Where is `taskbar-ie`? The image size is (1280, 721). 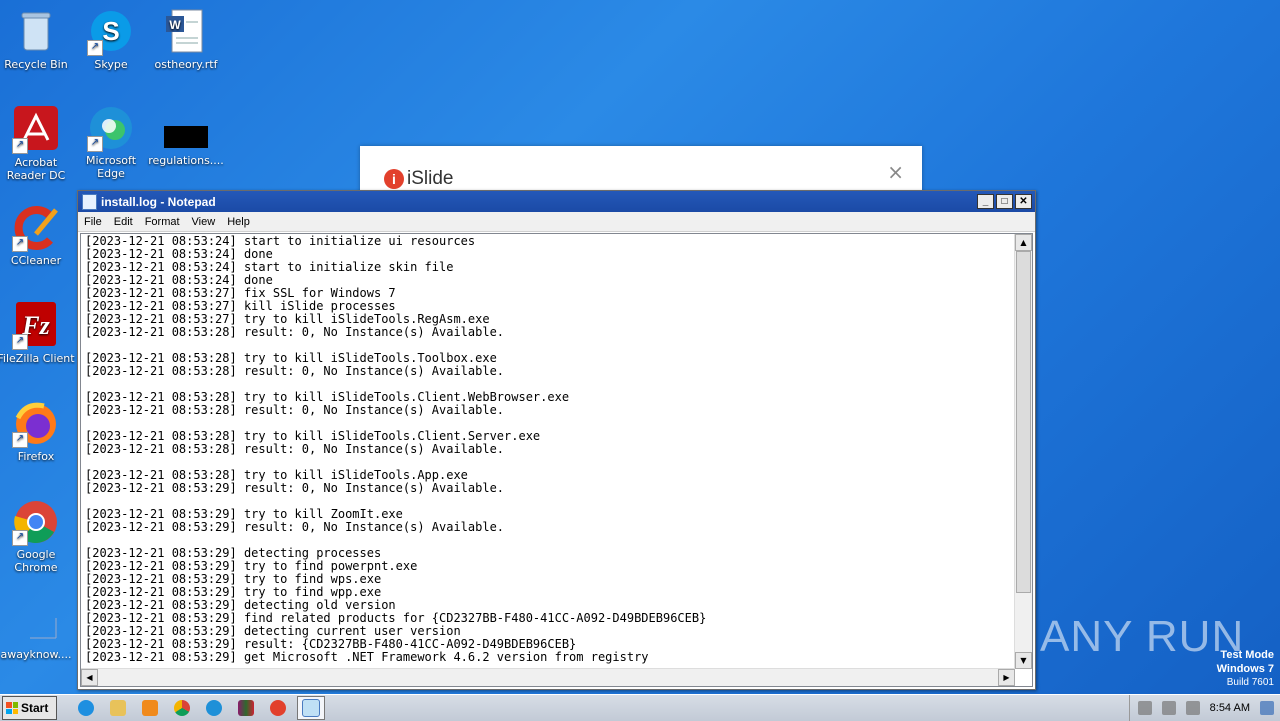 taskbar-ie is located at coordinates (86, 708).